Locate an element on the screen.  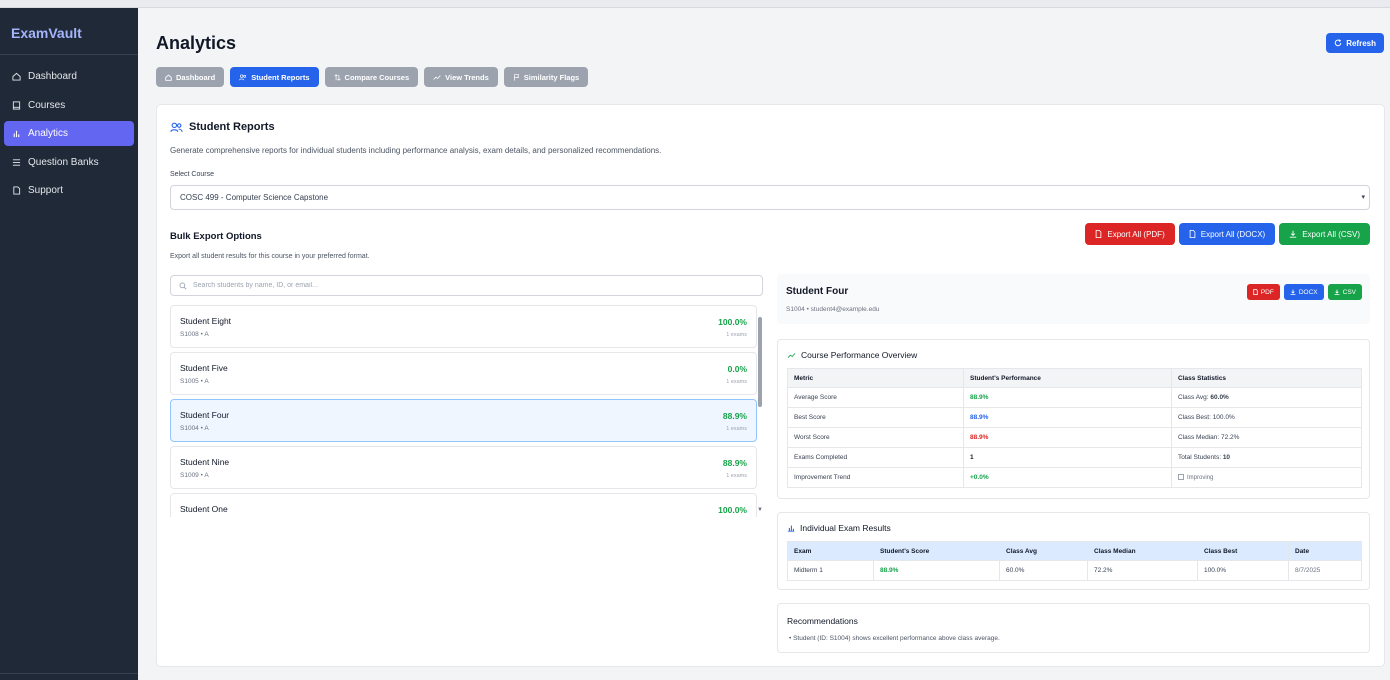
value-cell: +0.0% is located at coordinates (1067, 477).